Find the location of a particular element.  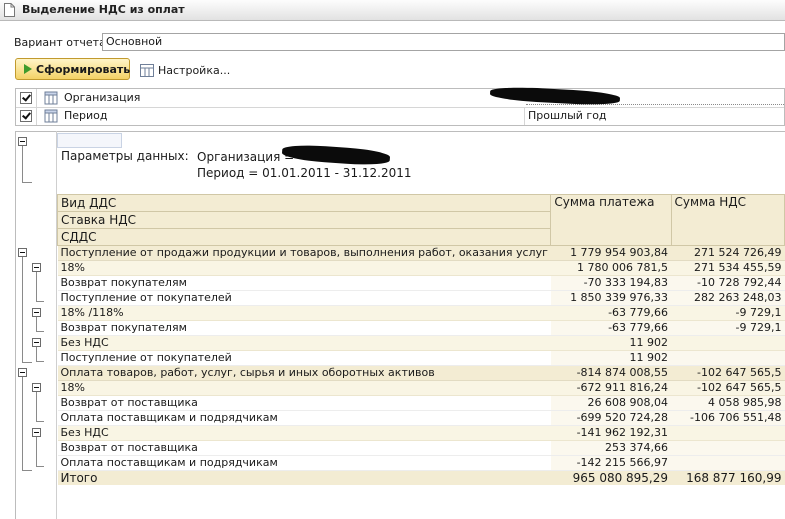

report-cell-selector is located at coordinates (89, 140).